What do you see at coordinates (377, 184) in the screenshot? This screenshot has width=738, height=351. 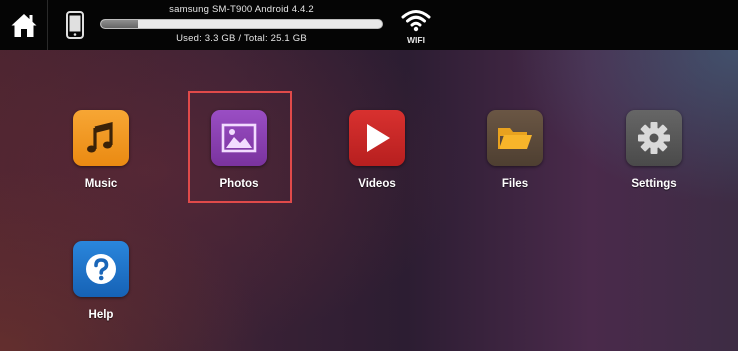 I see `app-label-videos: Videos` at bounding box center [377, 184].